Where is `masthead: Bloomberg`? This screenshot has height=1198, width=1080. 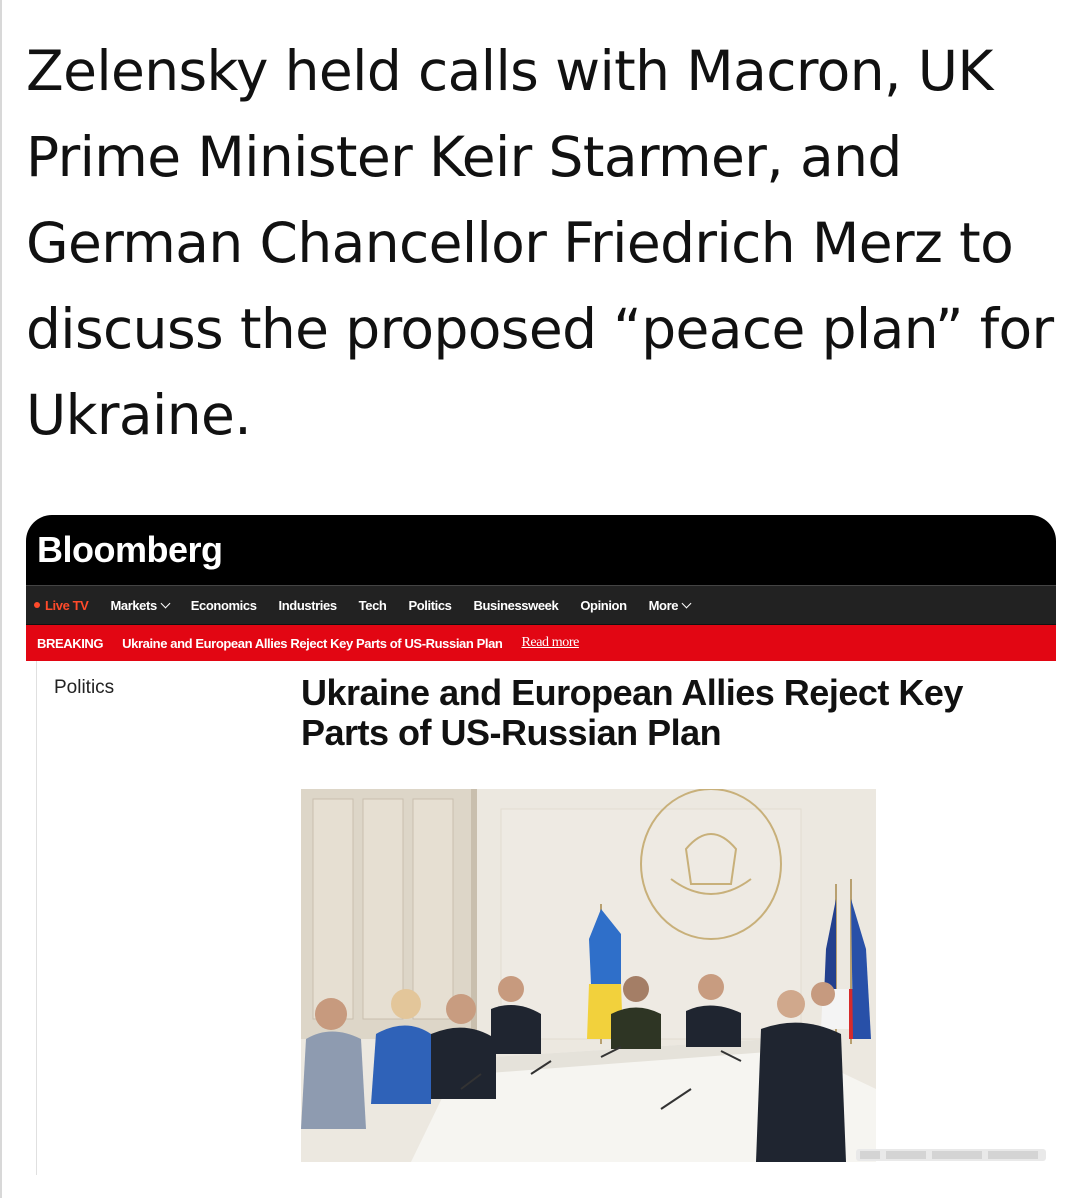 masthead: Bloomberg is located at coordinates (541, 550).